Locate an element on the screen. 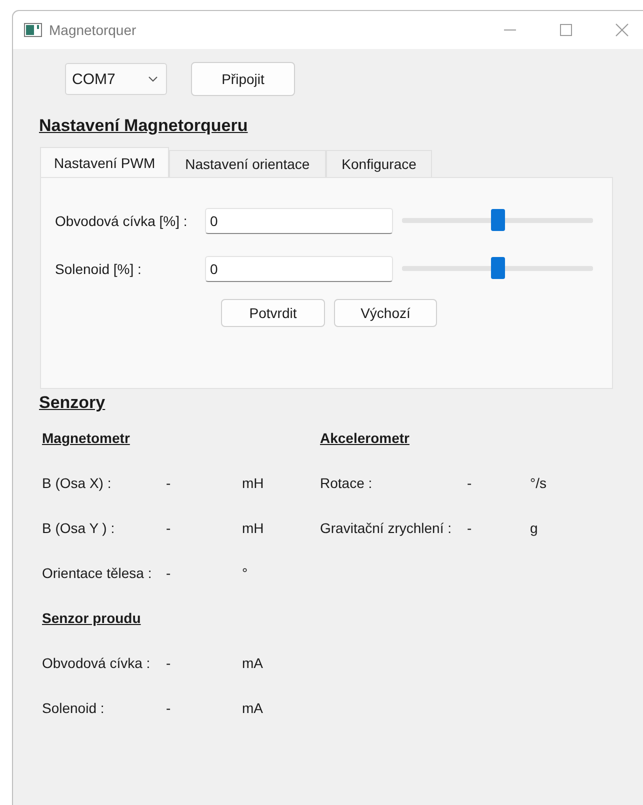 The width and height of the screenshot is (643, 805). maximize-icon is located at coordinates (566, 30).